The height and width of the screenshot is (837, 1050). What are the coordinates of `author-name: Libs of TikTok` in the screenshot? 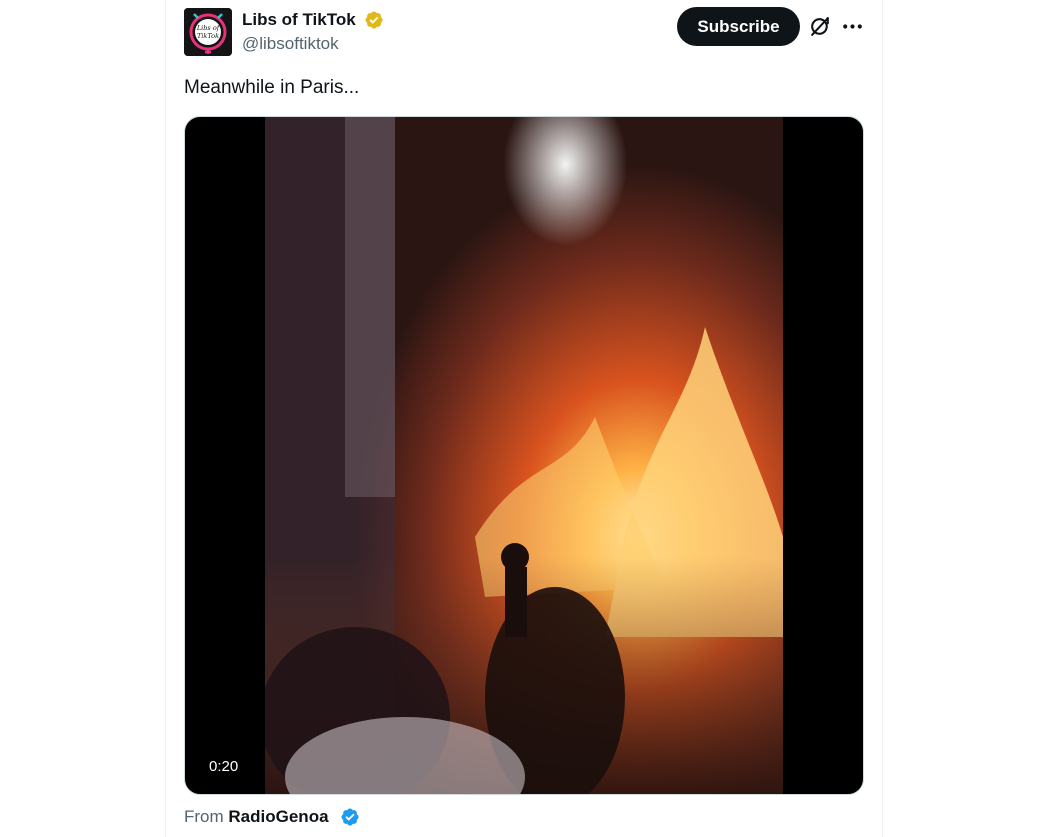 It's located at (299, 20).